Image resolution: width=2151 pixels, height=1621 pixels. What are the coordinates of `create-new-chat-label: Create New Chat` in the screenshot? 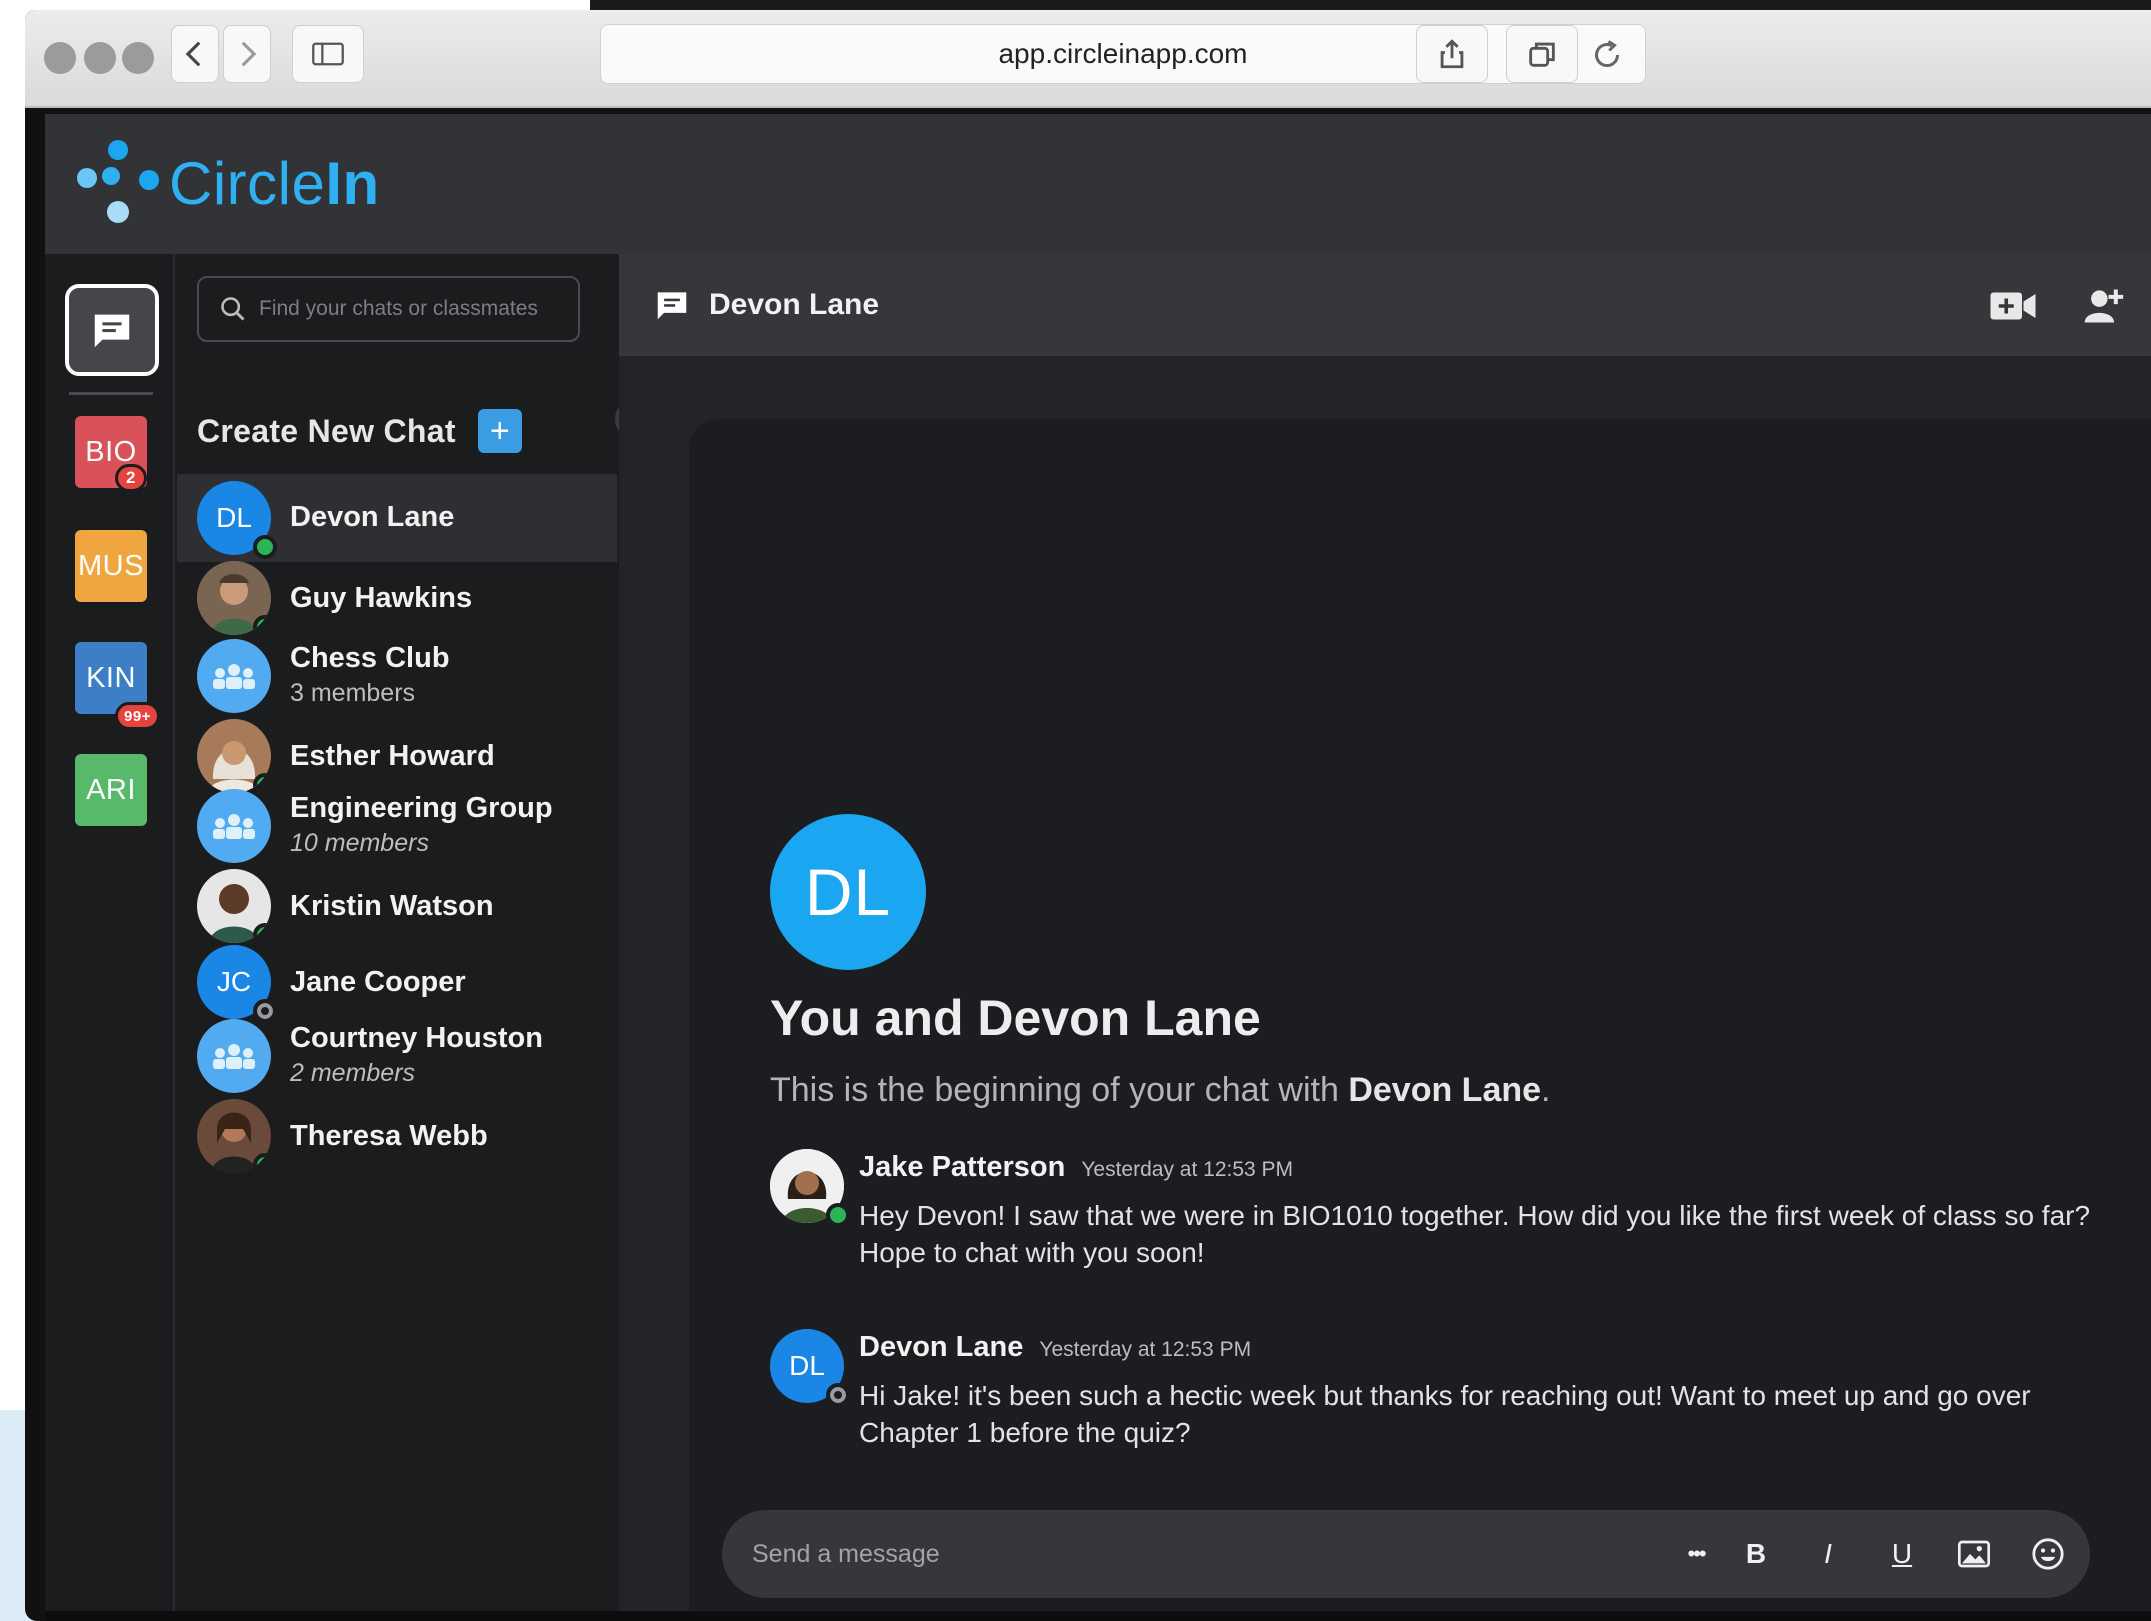 It's located at (326, 430).